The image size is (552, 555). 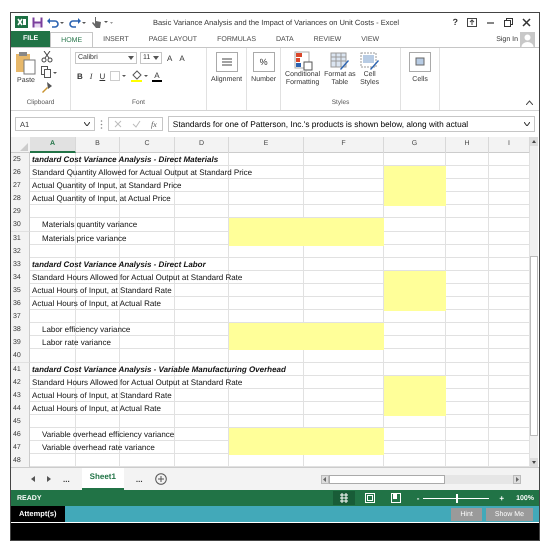 I want to click on scroll-left-icon, so click(x=325, y=479).